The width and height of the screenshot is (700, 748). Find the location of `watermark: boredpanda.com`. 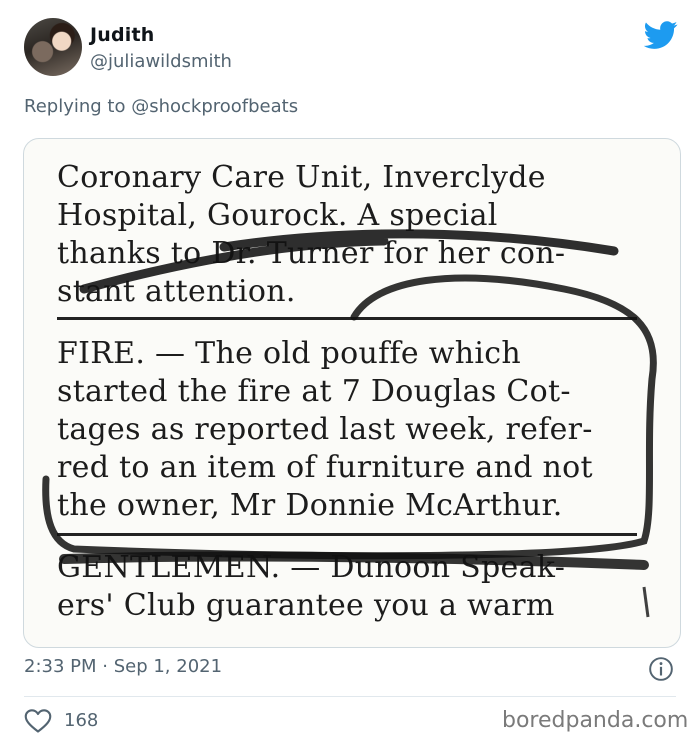

watermark: boredpanda.com is located at coordinates (595, 720).